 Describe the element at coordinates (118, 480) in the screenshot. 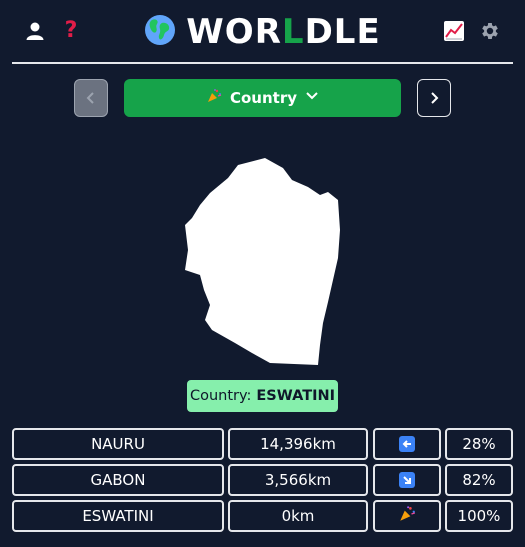

I see `guess-country: GABON` at that location.